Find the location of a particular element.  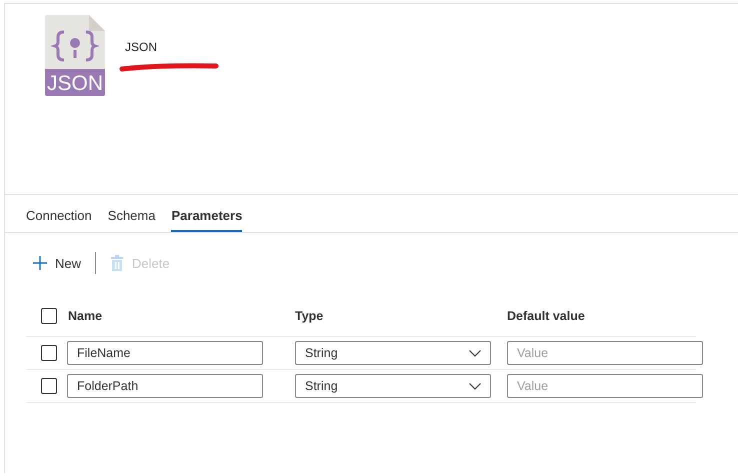

tab: Connection is located at coordinates (59, 220).